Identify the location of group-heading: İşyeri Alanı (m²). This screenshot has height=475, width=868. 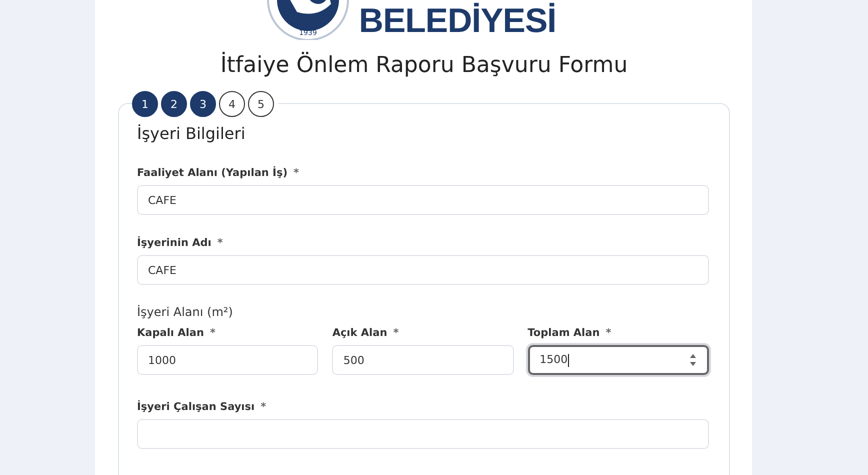
(185, 312).